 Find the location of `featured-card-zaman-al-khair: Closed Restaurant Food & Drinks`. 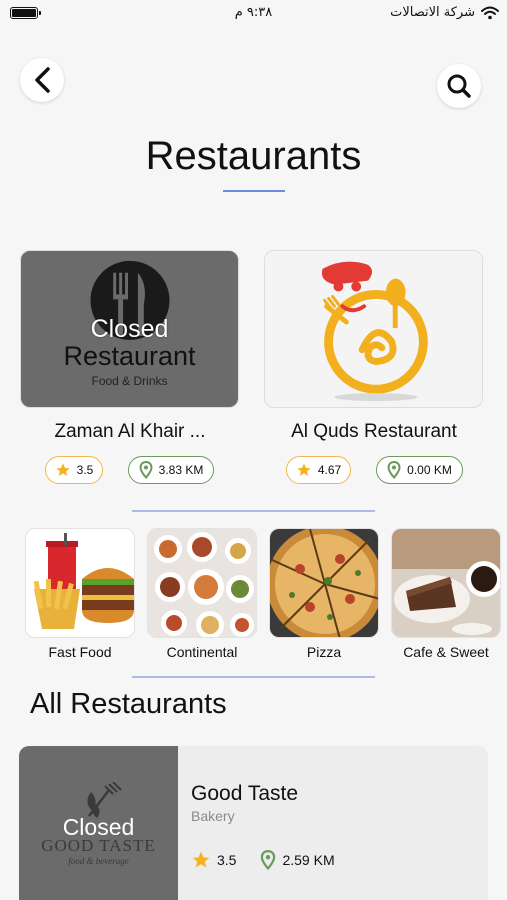

featured-card-zaman-al-khair: Closed Restaurant Food & Drinks is located at coordinates (129, 329).